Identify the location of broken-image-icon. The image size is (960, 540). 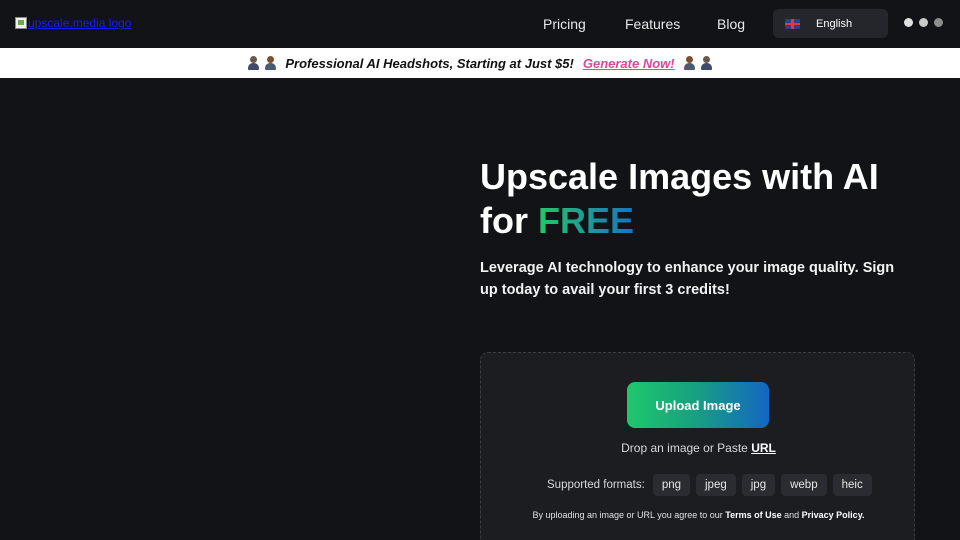
(21, 23).